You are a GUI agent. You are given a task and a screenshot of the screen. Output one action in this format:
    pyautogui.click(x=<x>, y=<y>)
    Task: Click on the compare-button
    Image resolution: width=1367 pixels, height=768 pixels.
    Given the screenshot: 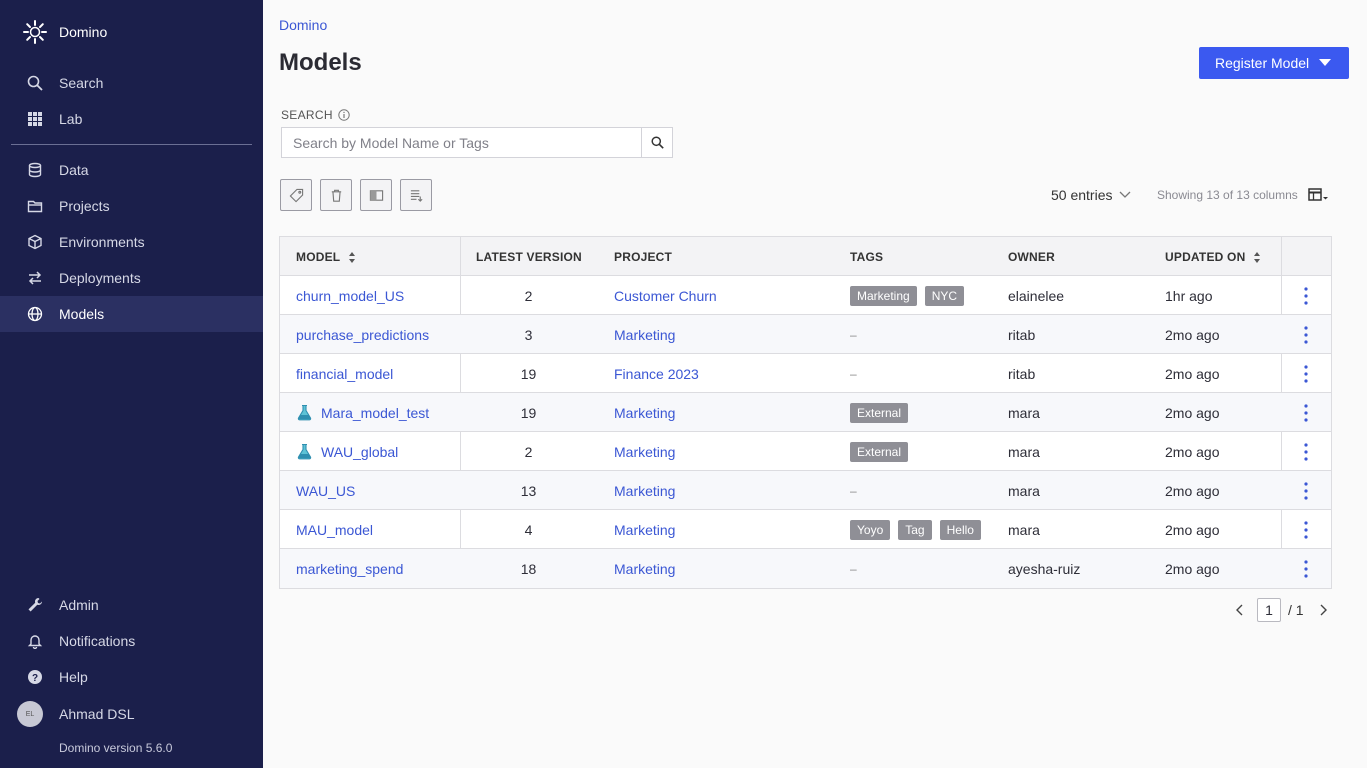 What is the action you would take?
    pyautogui.click(x=376, y=195)
    